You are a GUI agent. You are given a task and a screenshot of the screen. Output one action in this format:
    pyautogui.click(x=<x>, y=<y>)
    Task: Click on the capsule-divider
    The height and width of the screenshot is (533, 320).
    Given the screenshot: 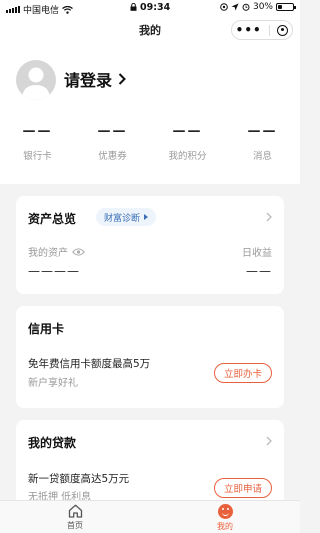 What is the action you would take?
    pyautogui.click(x=269, y=30)
    